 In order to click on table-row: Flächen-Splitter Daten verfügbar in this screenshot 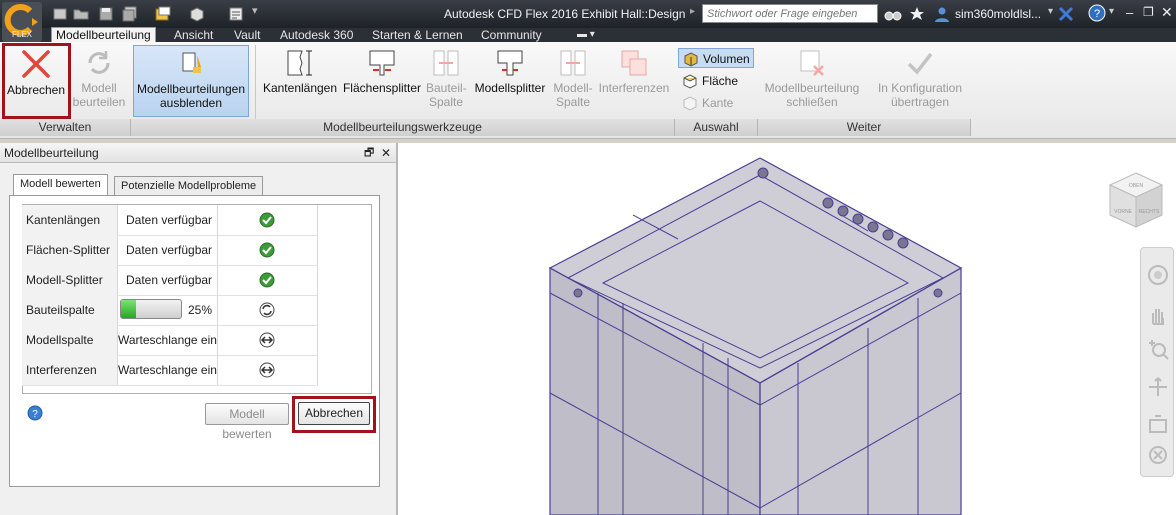, I will do `click(170, 250)`.